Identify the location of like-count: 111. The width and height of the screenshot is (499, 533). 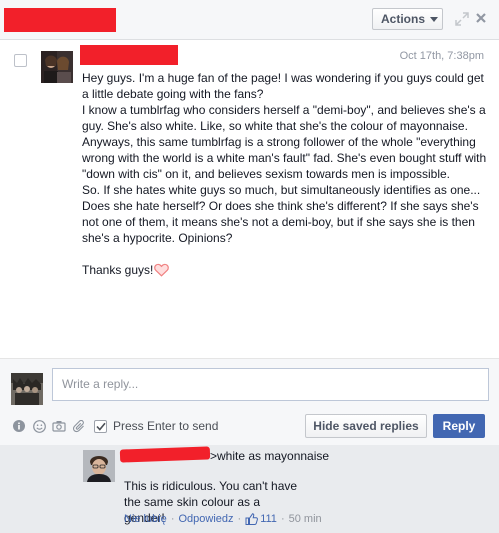
(268, 519).